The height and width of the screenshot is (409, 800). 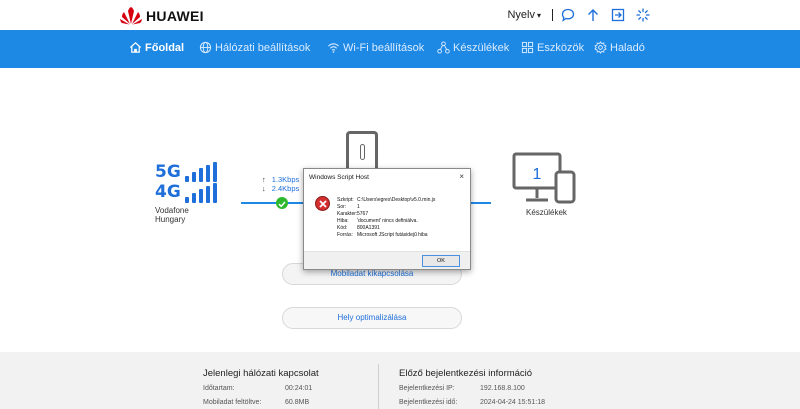 I want to click on nav-item-advanced: Haladó, so click(x=619, y=47).